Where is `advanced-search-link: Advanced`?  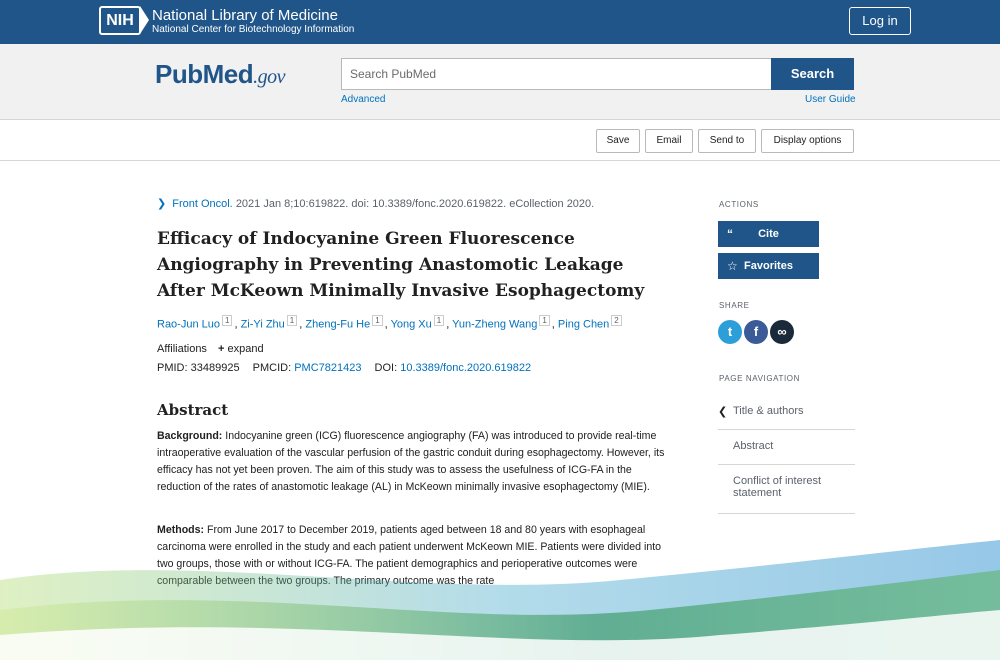 advanced-search-link: Advanced is located at coordinates (363, 99).